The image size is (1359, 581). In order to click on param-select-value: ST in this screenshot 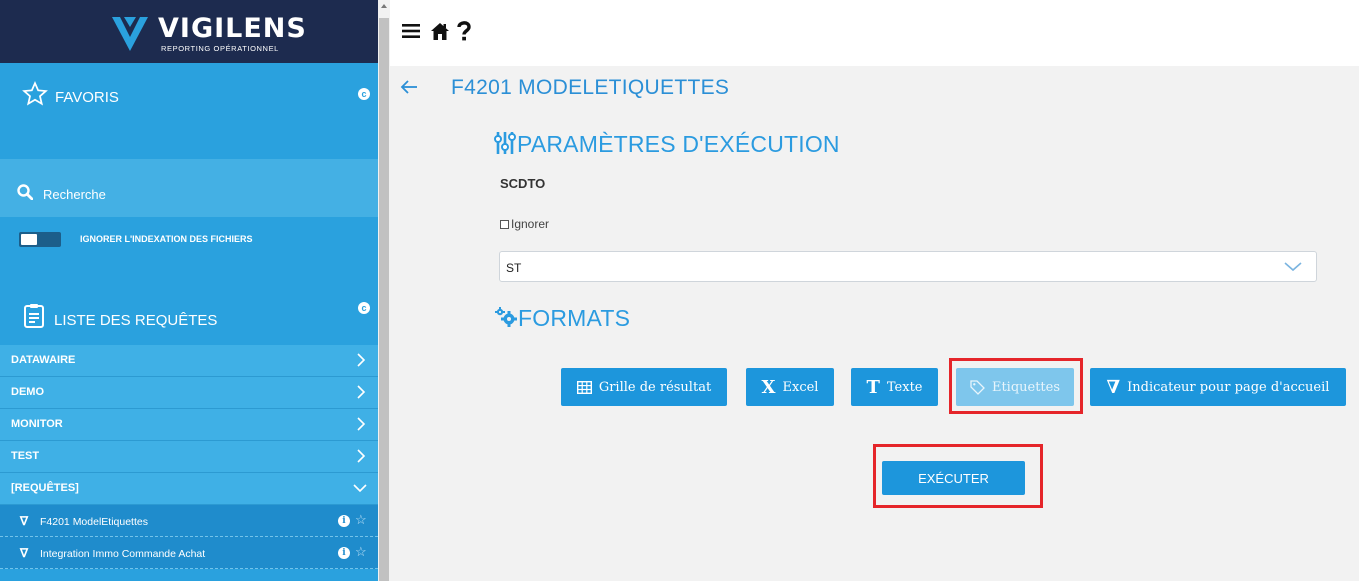, I will do `click(514, 268)`.